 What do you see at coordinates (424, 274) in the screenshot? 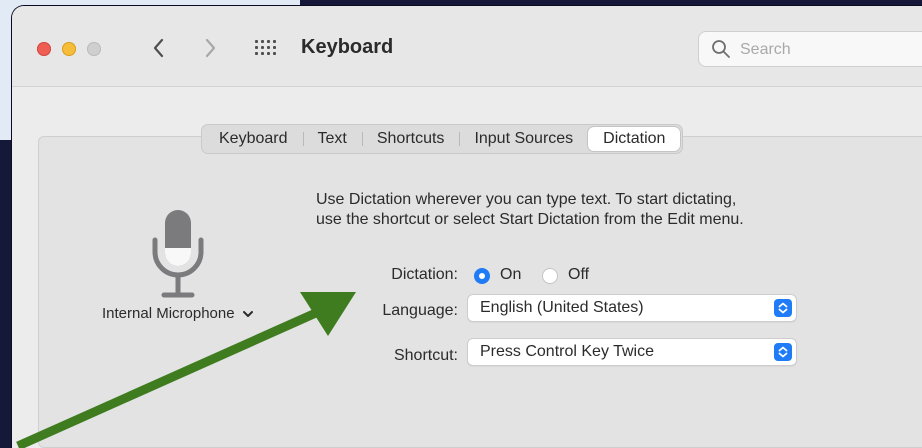
I see `dictation-label: Dictation:` at bounding box center [424, 274].